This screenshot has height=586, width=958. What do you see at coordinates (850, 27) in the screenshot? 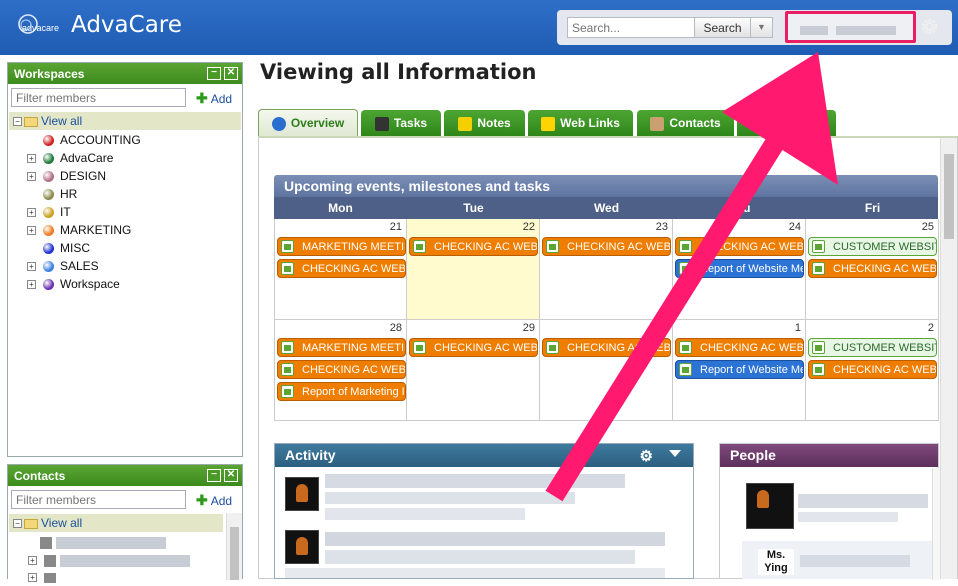
I see `user-menu` at bounding box center [850, 27].